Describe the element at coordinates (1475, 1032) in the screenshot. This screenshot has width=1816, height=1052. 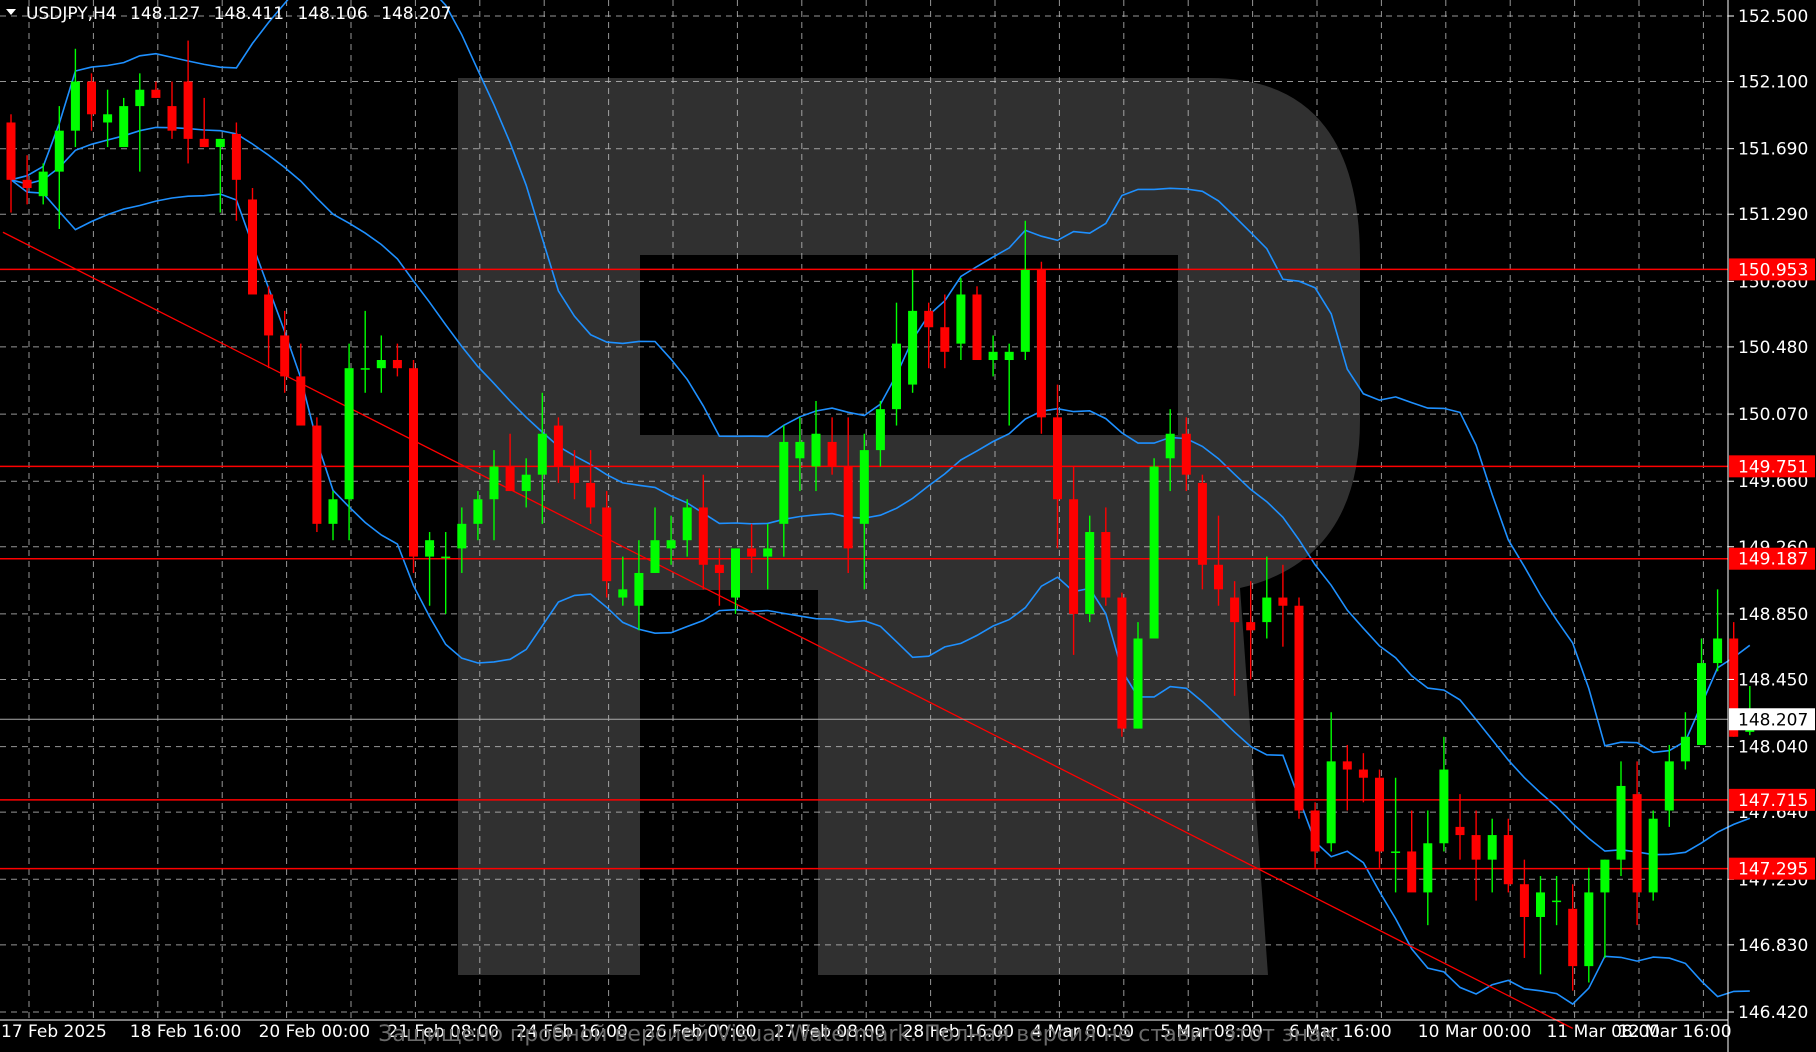
I see `x-tick-label: 10 Mar 00:00` at that location.